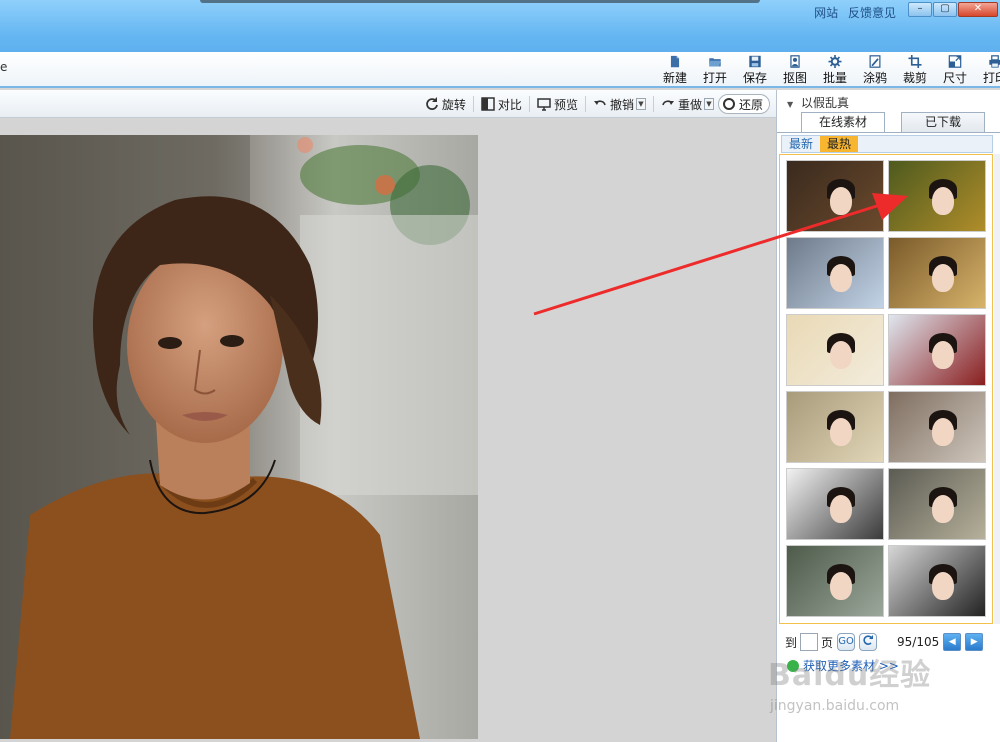 Image resolution: width=1000 pixels, height=742 pixels. Describe the element at coordinates (708, 104) in the screenshot. I see `redo-dropdown-icon: ▼` at that location.